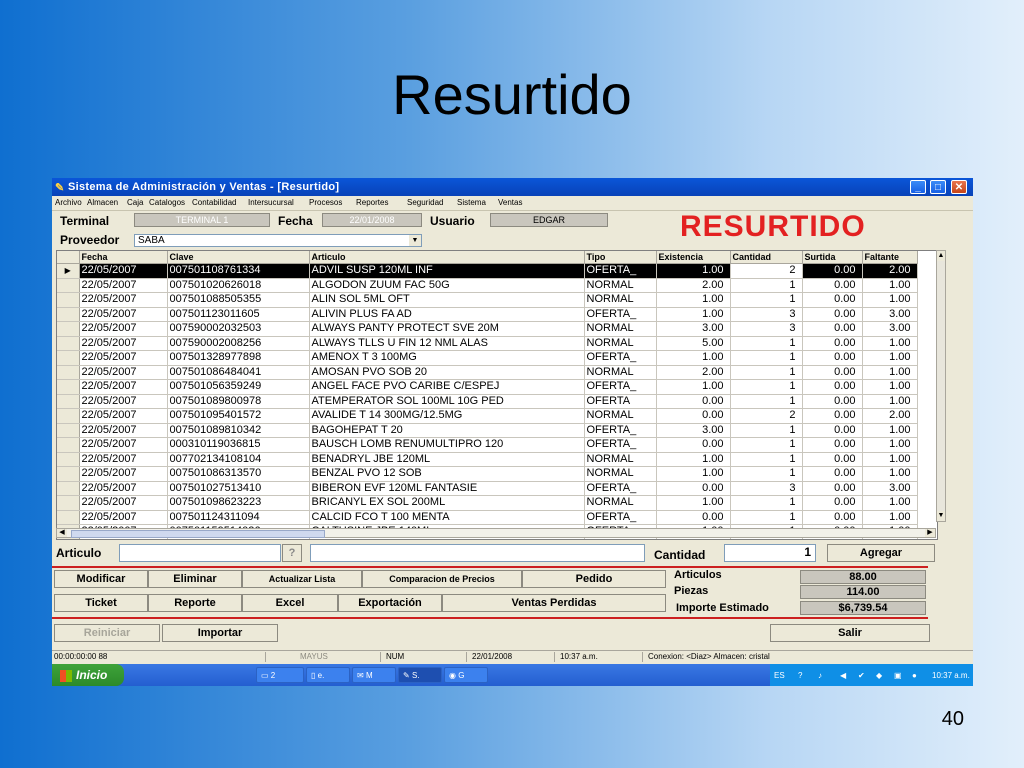 The height and width of the screenshot is (768, 1024). What do you see at coordinates (238, 285) in the screenshot?
I see `cell-clave: 007501020626018` at bounding box center [238, 285].